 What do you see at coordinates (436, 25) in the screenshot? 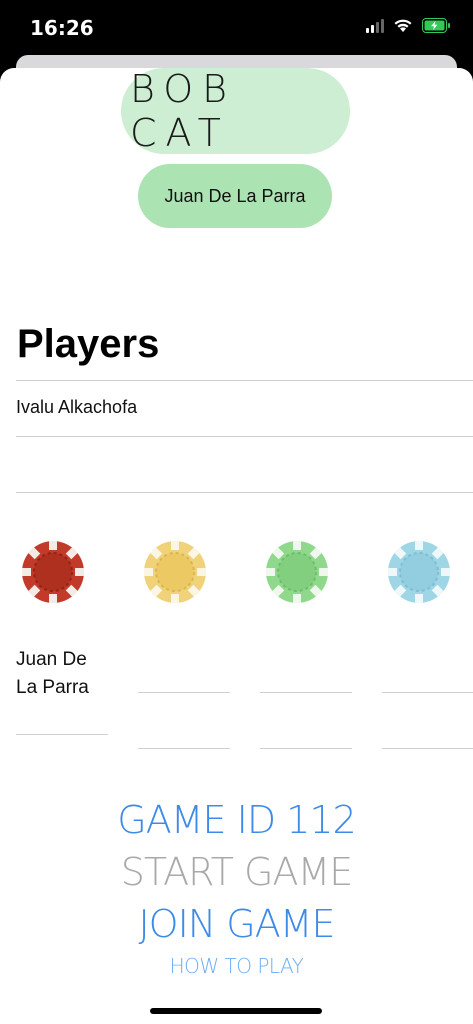
I see `battery-charging-icon` at bounding box center [436, 25].